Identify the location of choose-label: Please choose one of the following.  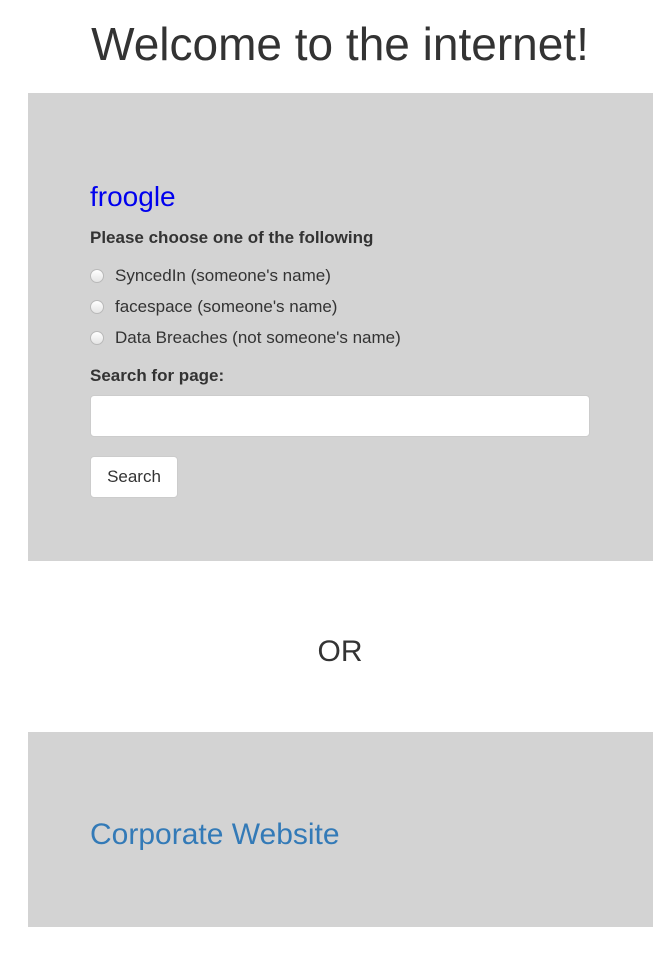
(232, 237).